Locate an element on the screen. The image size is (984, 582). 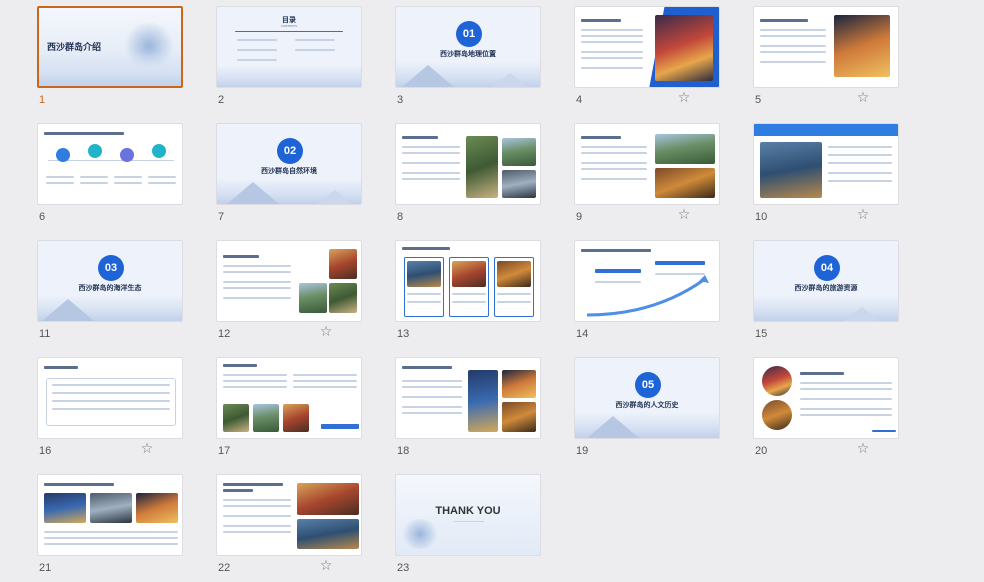
slide-number: 11 is located at coordinates (45, 334).